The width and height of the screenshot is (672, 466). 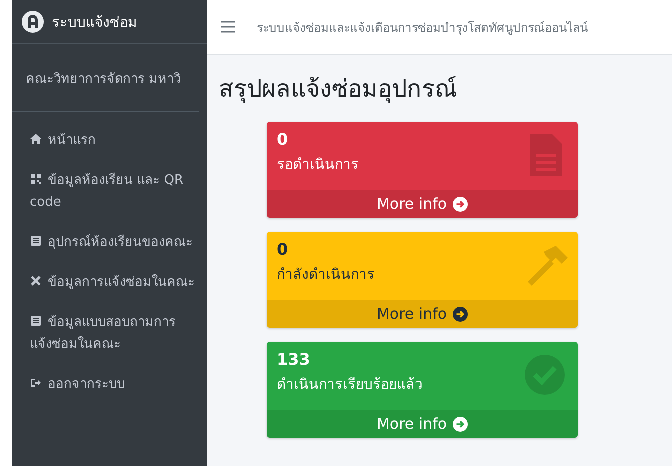 I want to click on user-name: คณะวิทยาการจัดการ มหาวิ, so click(x=105, y=78).